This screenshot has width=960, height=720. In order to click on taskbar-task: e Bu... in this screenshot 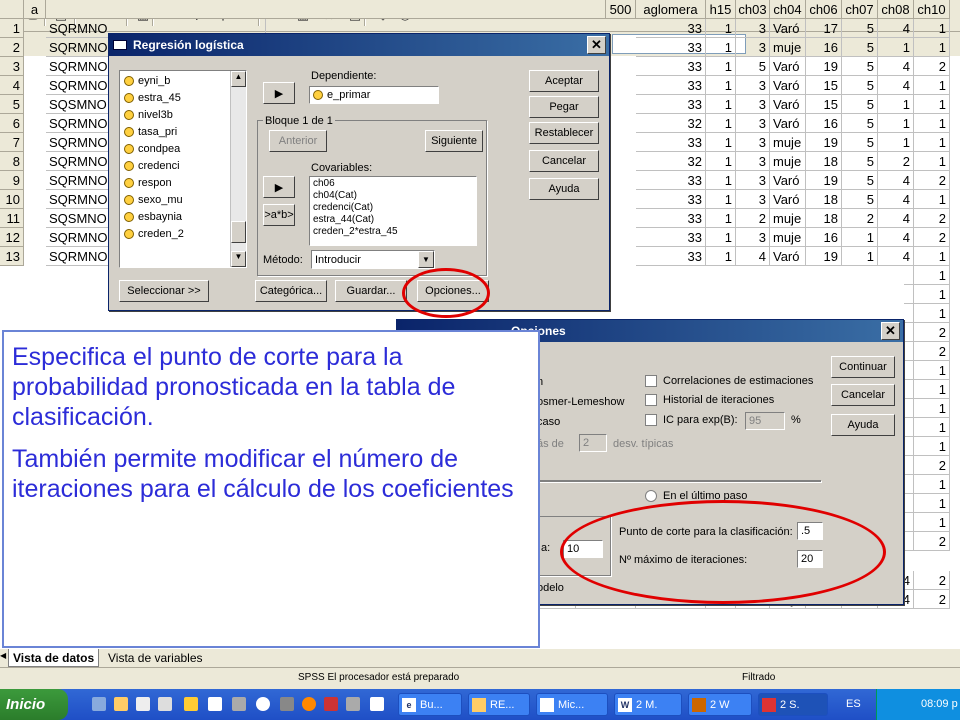, I will do `click(430, 704)`.